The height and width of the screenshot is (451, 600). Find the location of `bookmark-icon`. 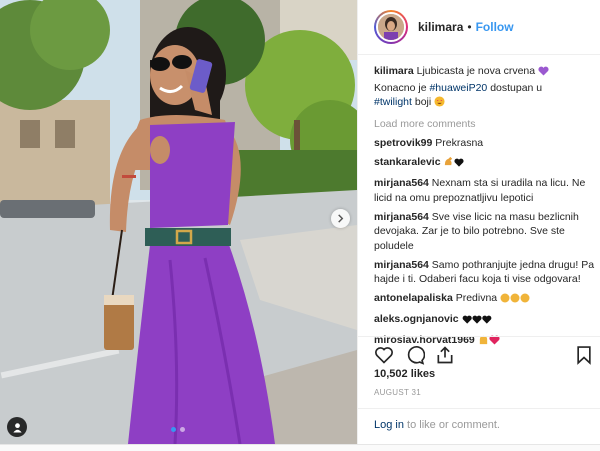

bookmark-icon is located at coordinates (584, 355).